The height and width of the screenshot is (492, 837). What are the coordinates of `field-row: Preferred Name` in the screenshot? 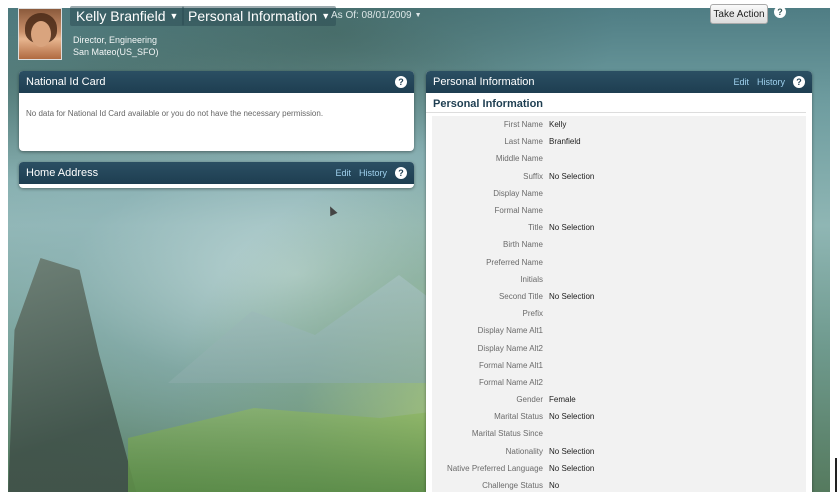 It's located at (619, 262).